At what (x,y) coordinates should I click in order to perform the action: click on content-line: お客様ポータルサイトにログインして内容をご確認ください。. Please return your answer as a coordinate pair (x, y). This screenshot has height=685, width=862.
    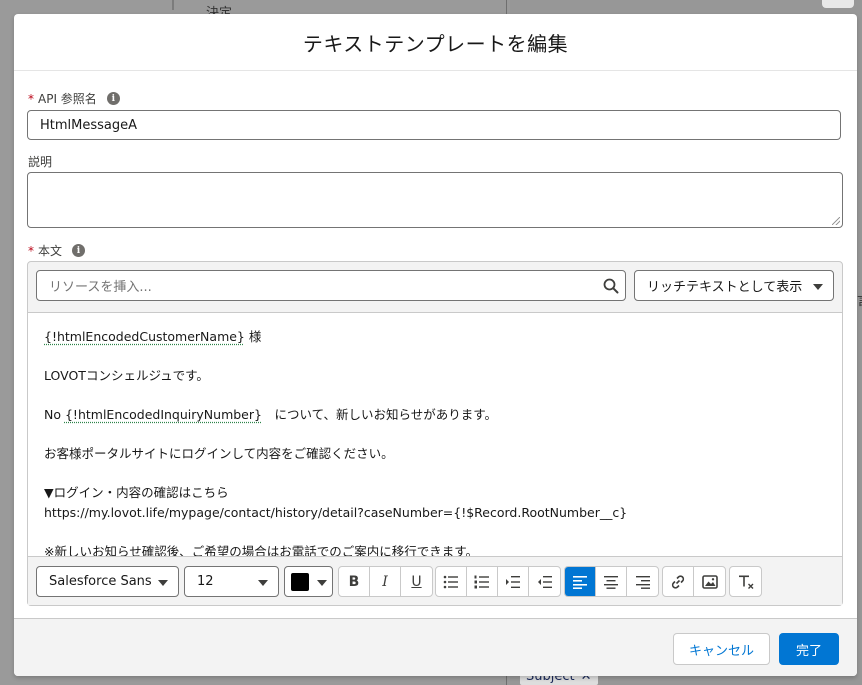
    Looking at the image, I should click on (219, 453).